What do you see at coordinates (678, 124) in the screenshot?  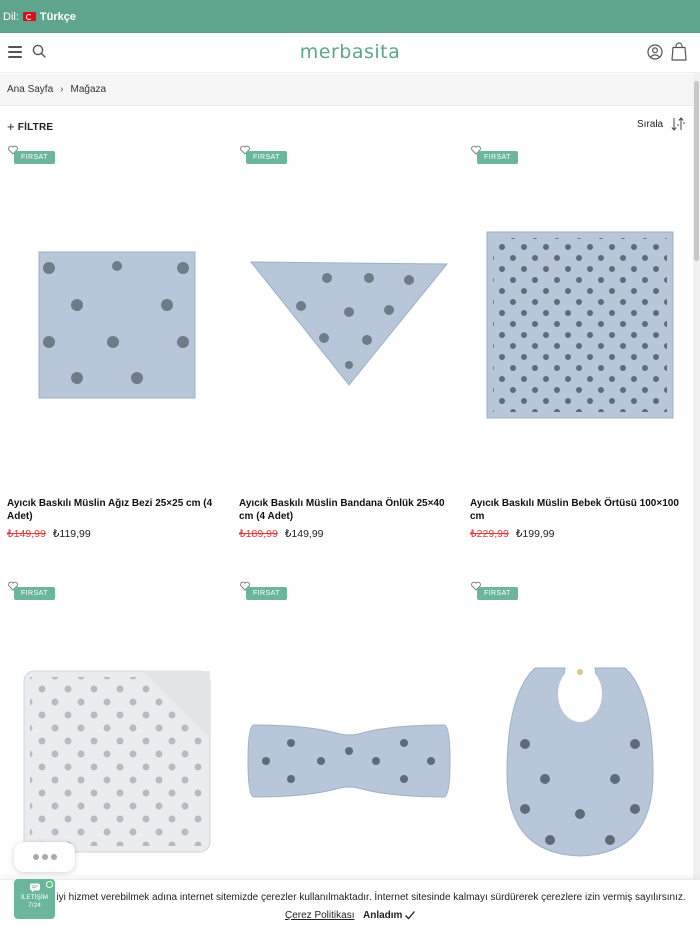 I see `sort-icon` at bounding box center [678, 124].